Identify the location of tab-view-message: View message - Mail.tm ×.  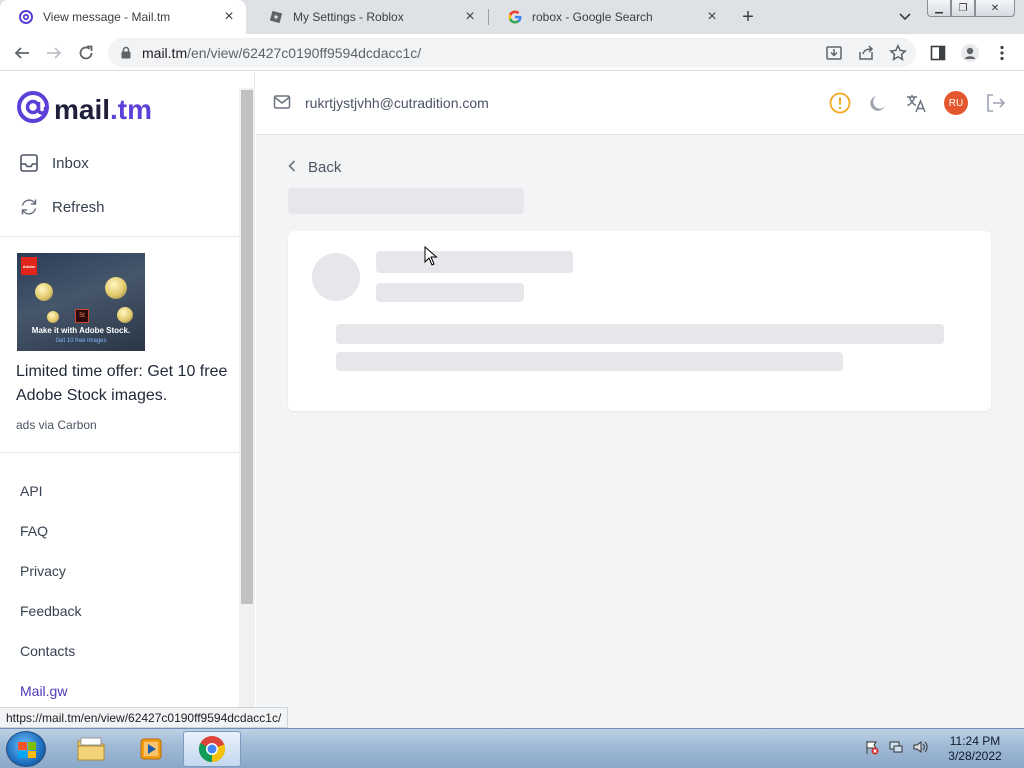
(123, 17).